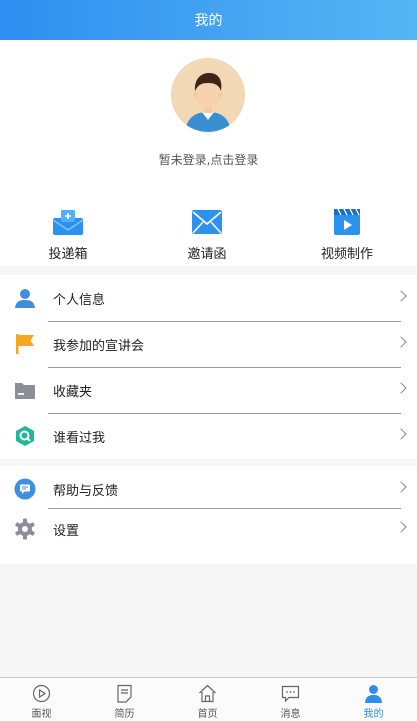  Describe the element at coordinates (207, 693) in the screenshot. I see `home-icon` at that location.